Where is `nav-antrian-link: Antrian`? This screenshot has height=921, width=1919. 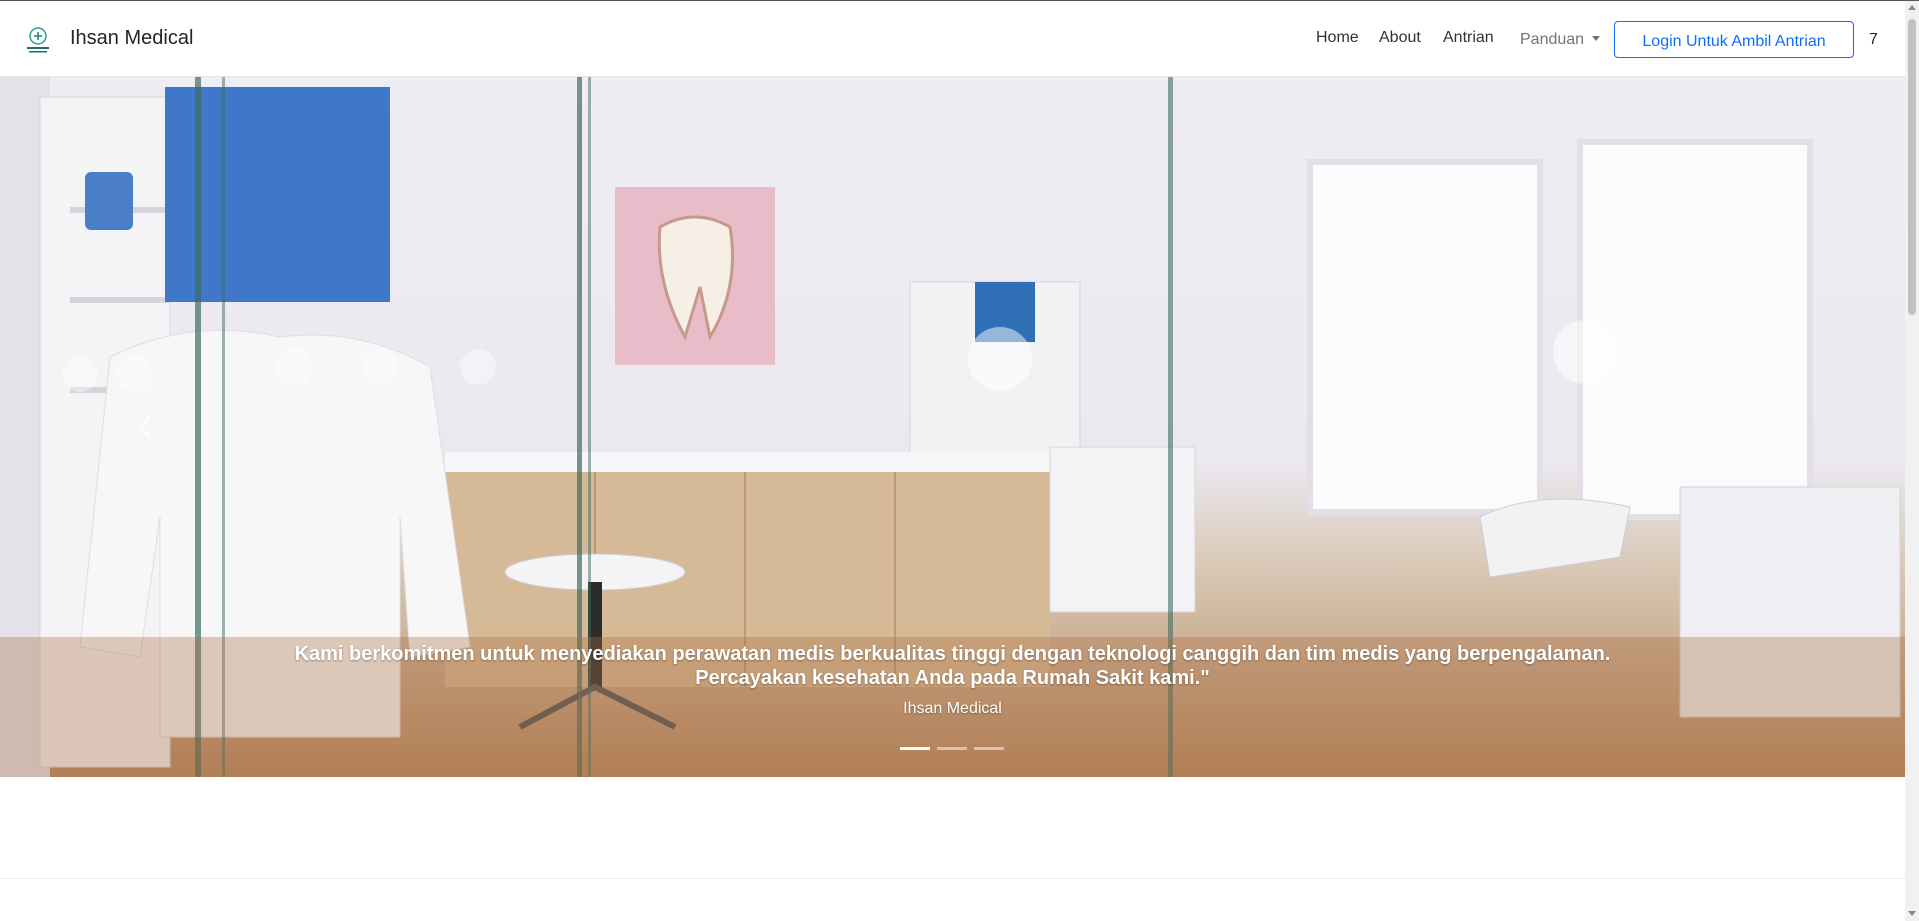
nav-antrian-link: Antrian is located at coordinates (1468, 38).